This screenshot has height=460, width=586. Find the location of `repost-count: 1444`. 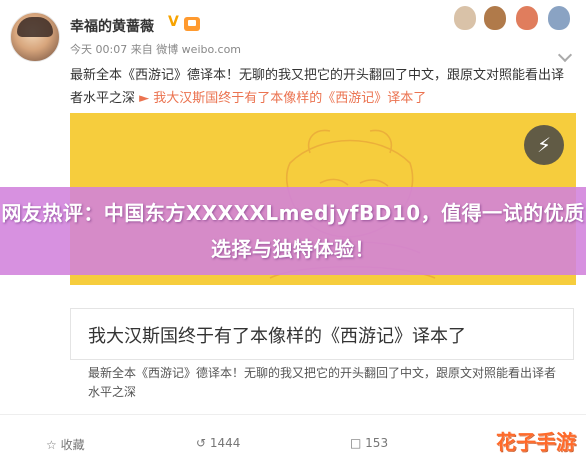

repost-count: 1444 is located at coordinates (225, 443).